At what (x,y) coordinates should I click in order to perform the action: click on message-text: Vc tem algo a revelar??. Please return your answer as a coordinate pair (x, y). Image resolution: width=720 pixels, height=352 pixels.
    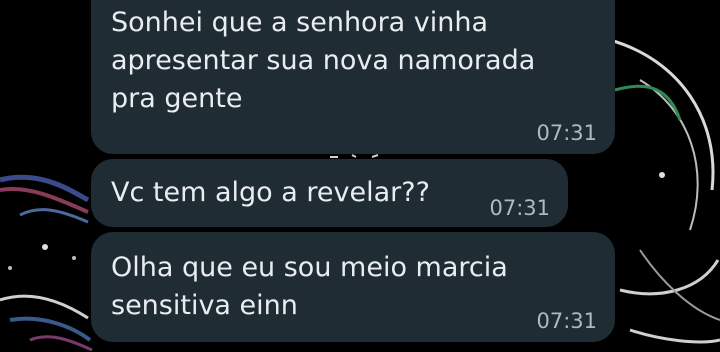
    Looking at the image, I should click on (270, 192).